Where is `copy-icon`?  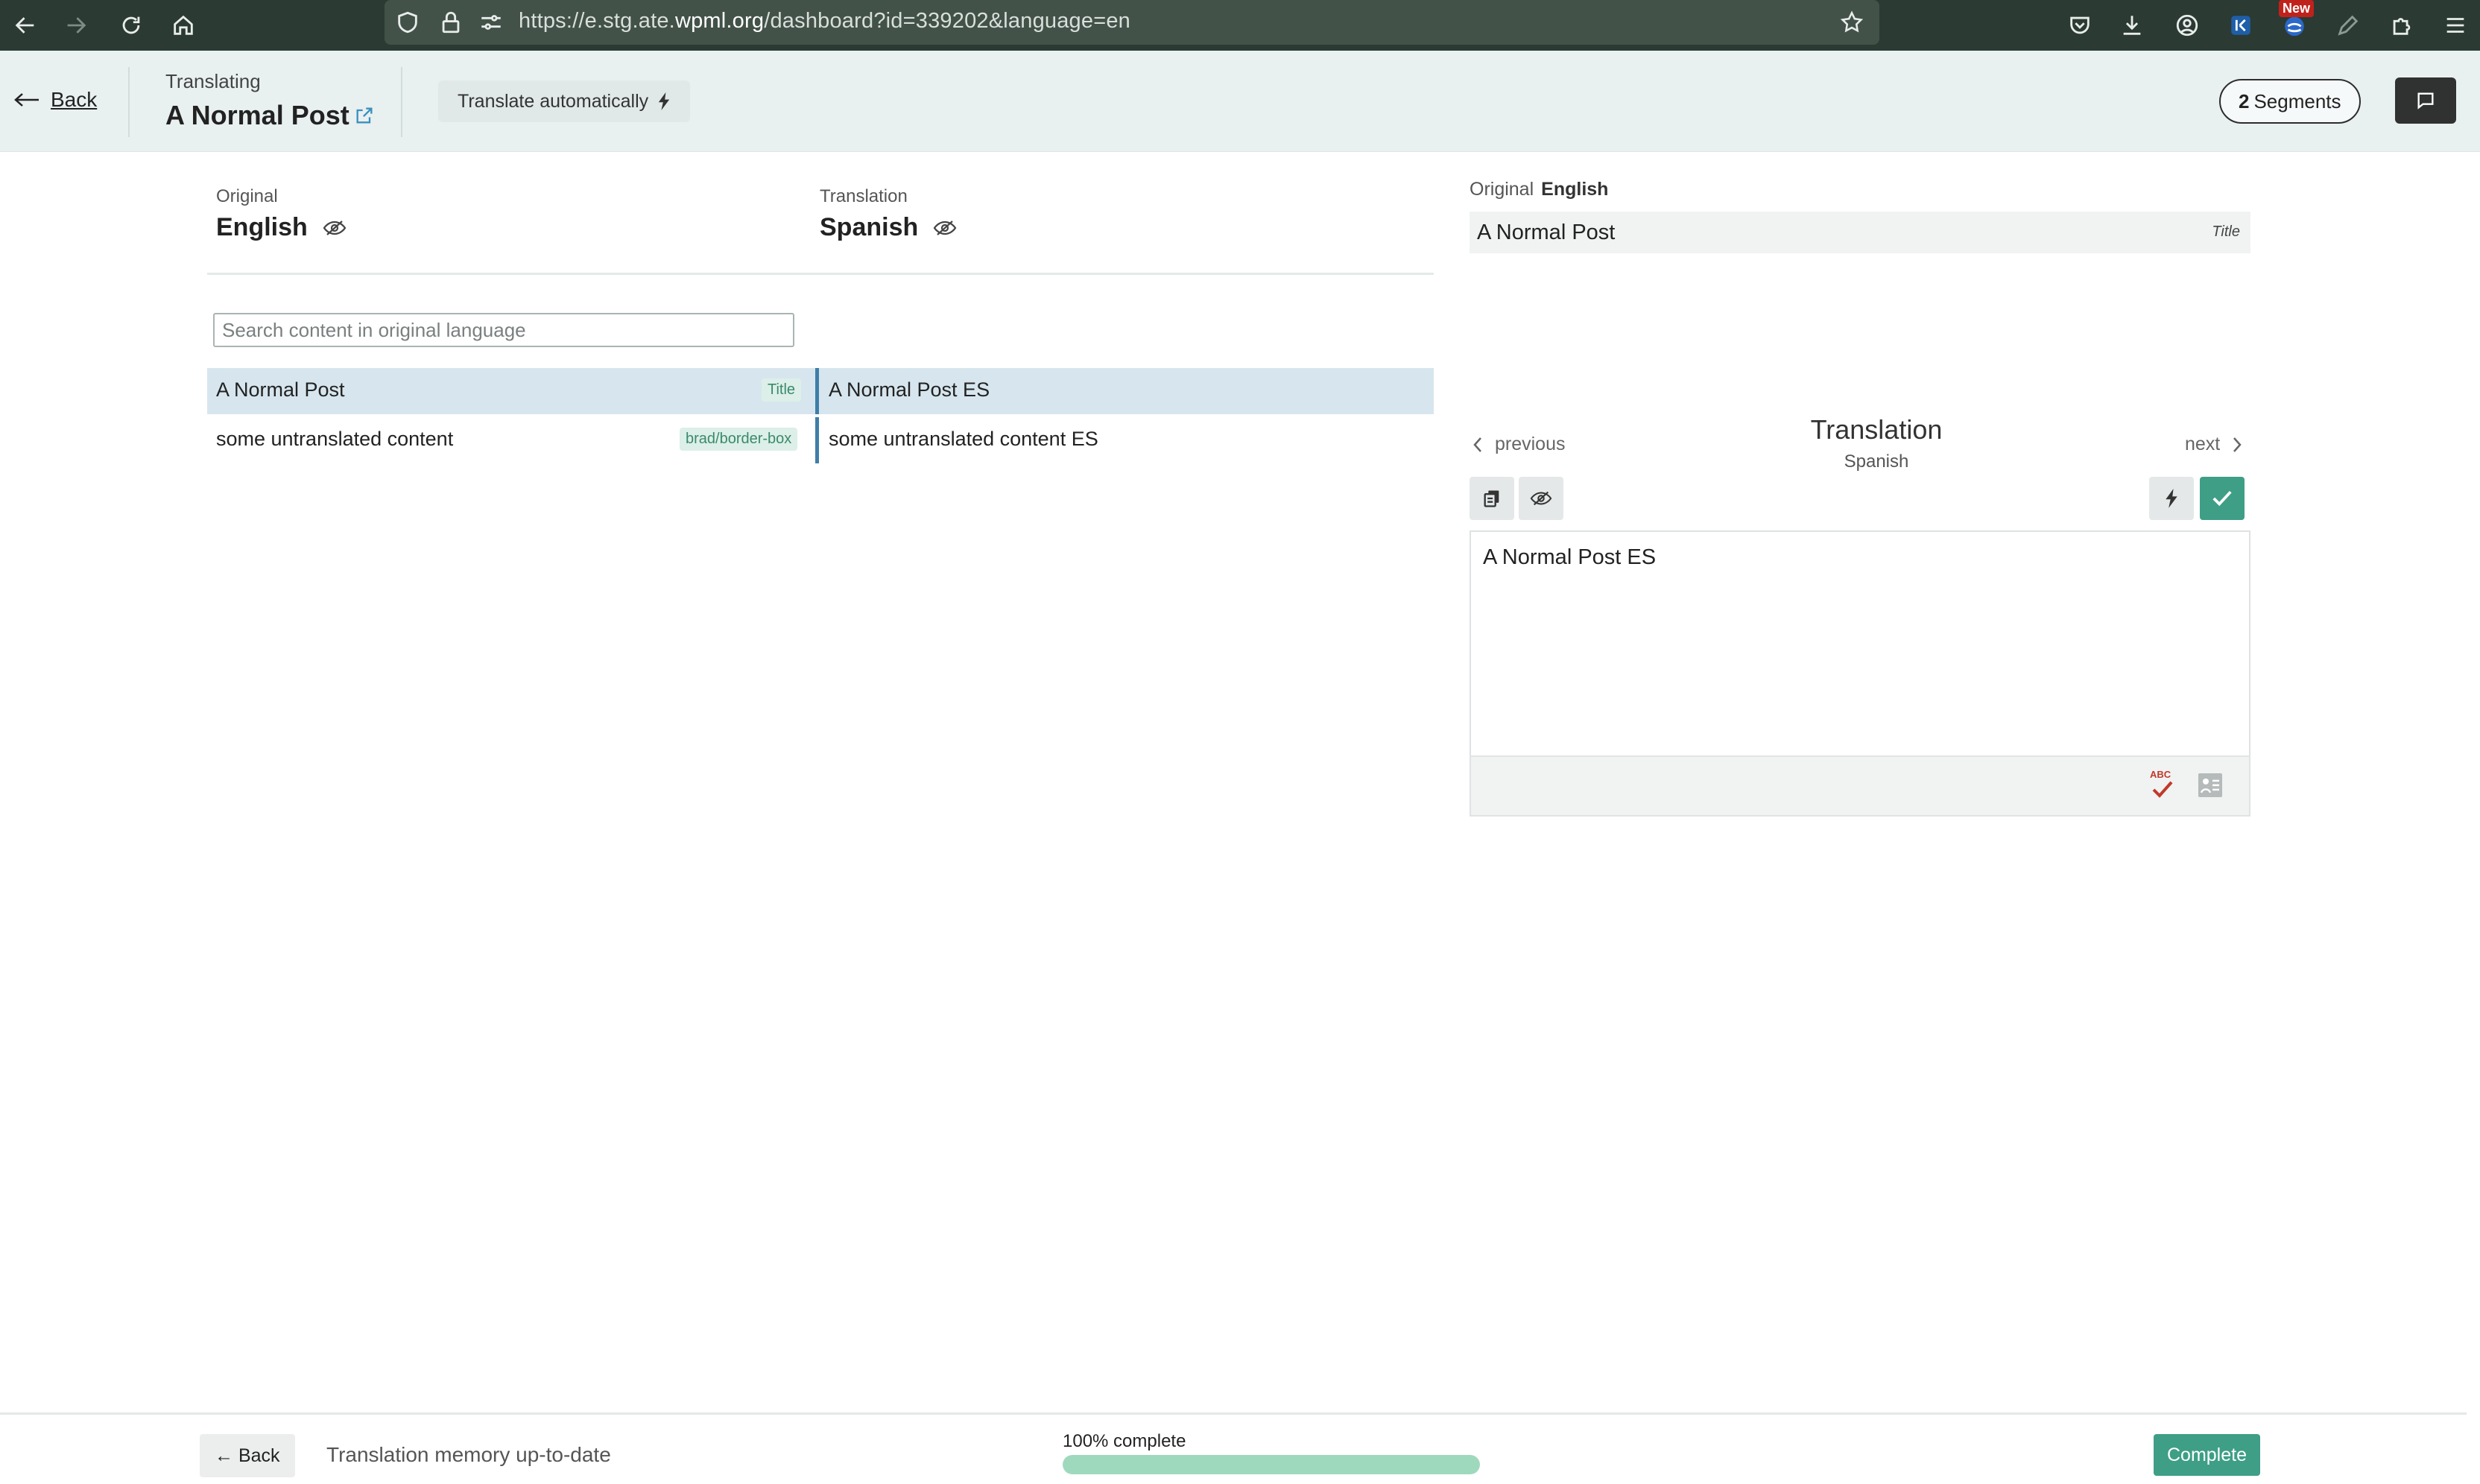
copy-icon is located at coordinates (1492, 499).